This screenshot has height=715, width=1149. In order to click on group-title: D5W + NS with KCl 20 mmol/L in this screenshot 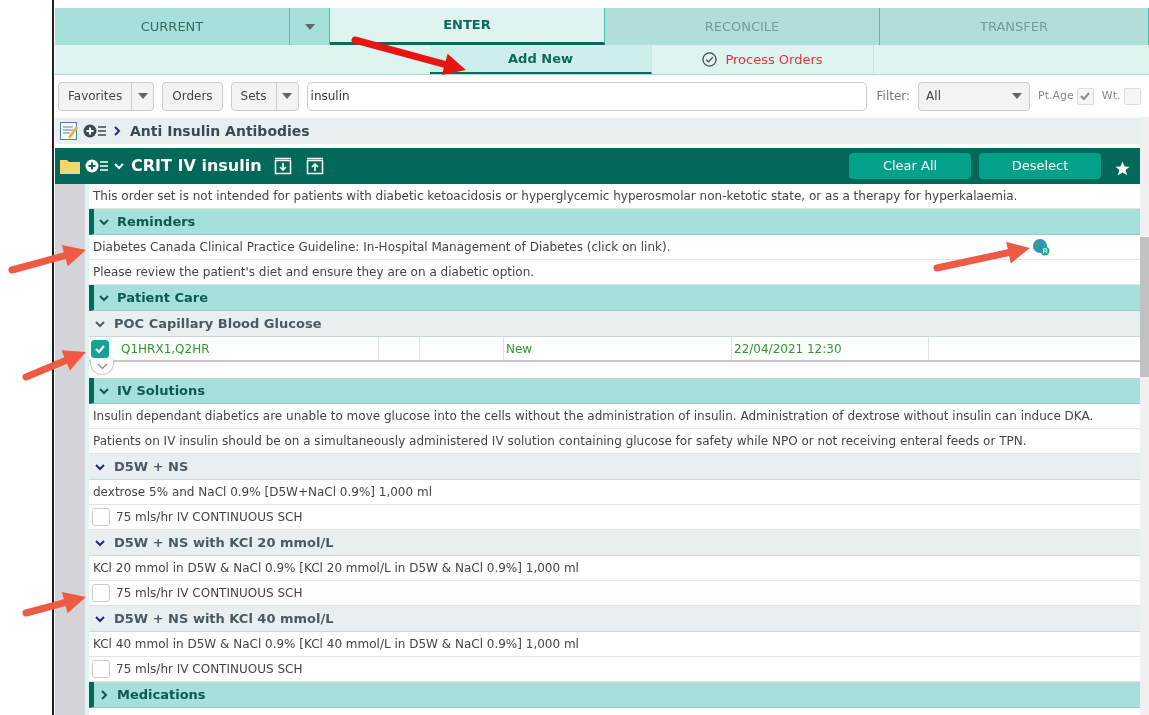, I will do `click(224, 542)`.